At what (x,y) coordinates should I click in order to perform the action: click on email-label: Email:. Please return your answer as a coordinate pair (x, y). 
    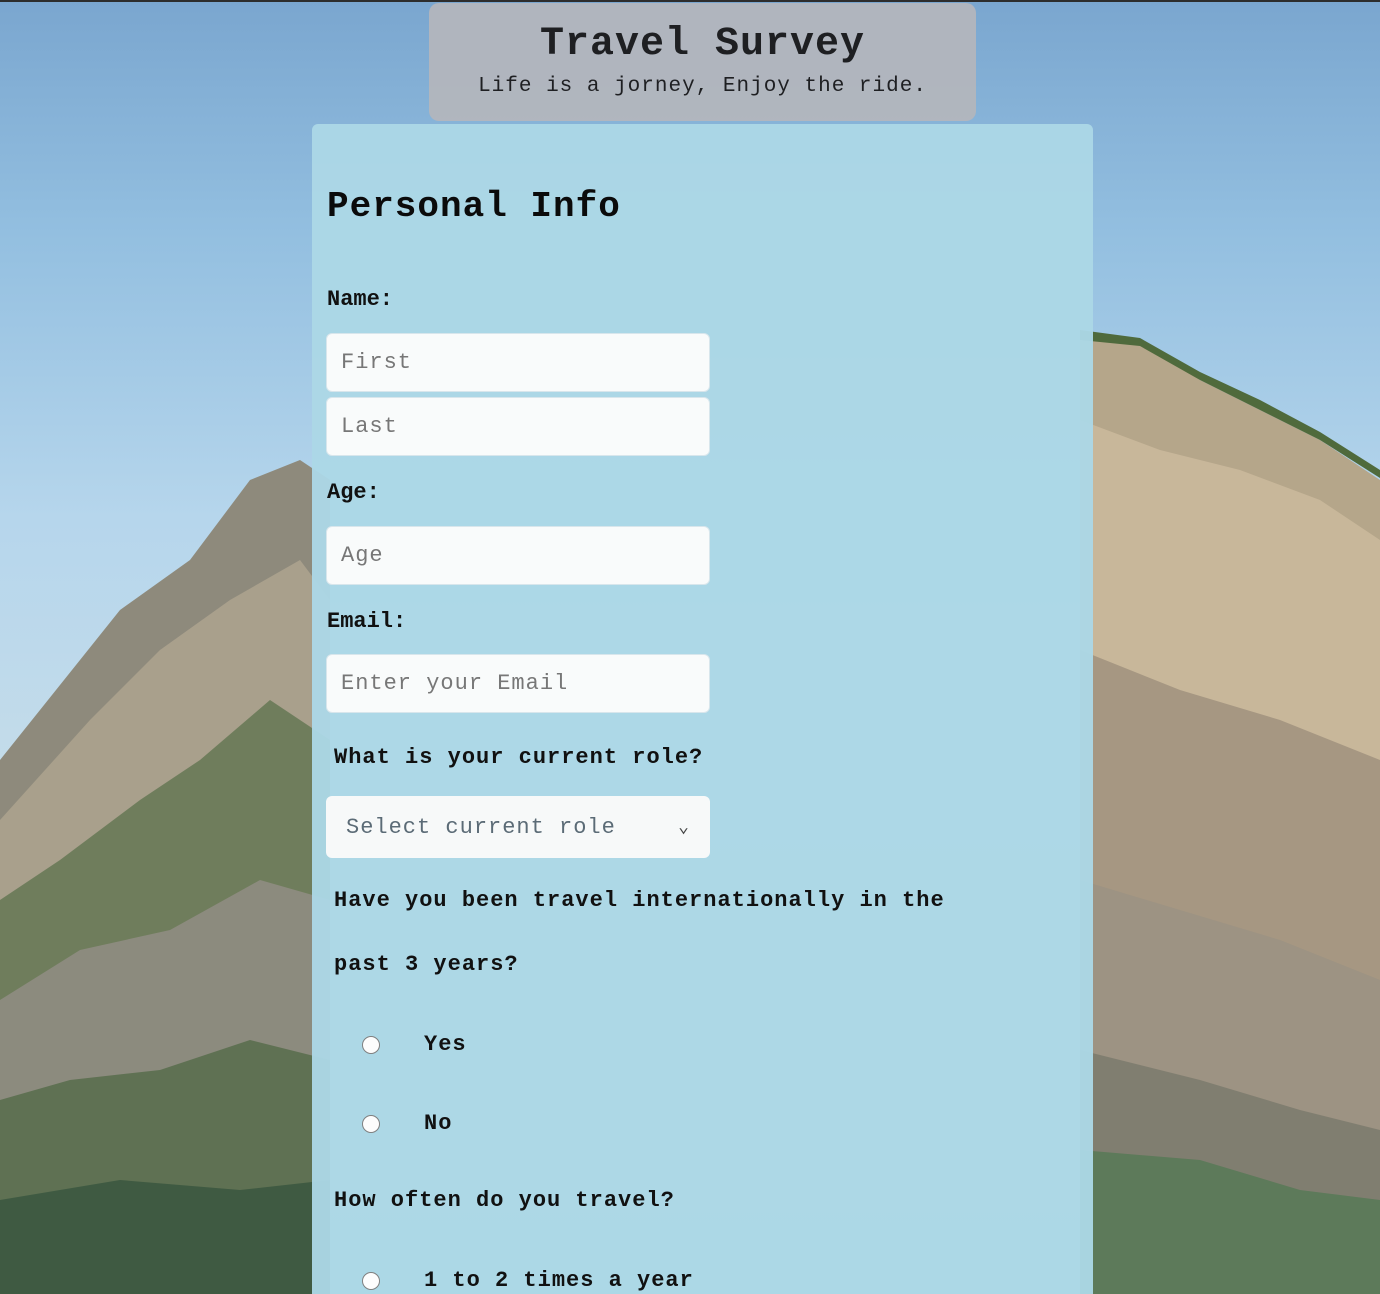
    Looking at the image, I should click on (367, 621).